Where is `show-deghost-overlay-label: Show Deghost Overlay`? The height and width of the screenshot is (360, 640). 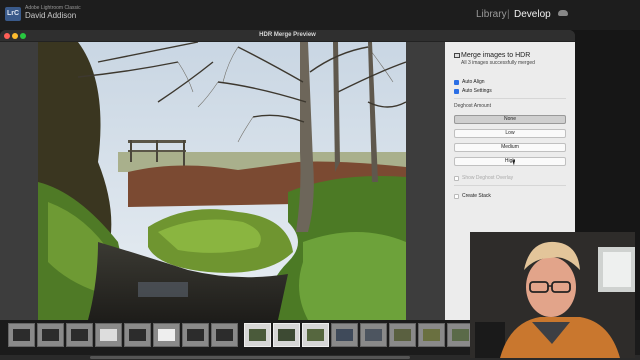
show-deghost-overlay-label: Show Deghost Overlay is located at coordinates (488, 178).